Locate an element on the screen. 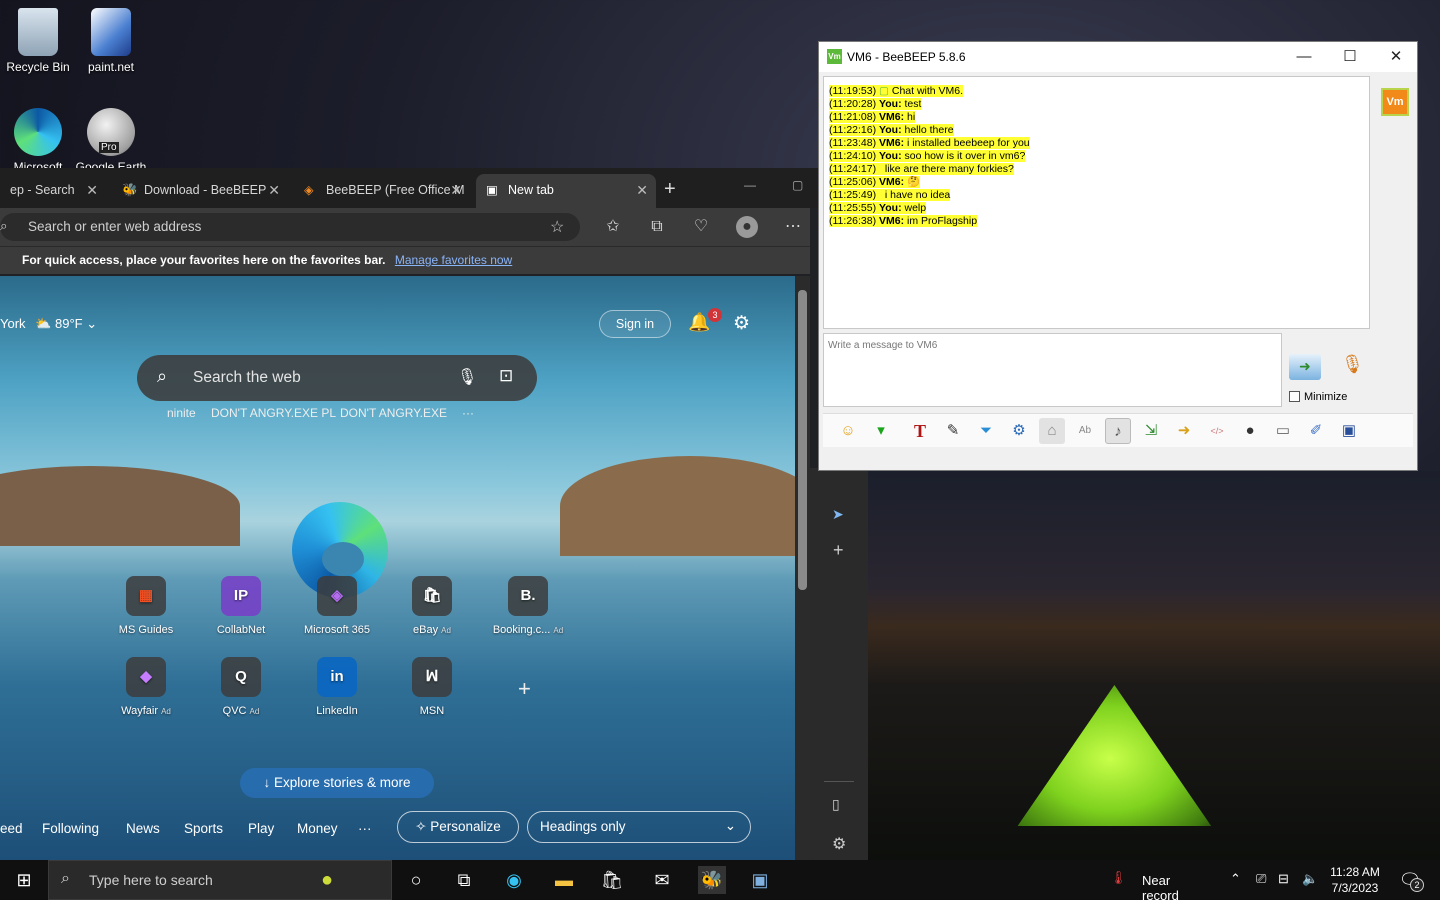 The image size is (1440, 900). trending-item: ninite is located at coordinates (181, 413).